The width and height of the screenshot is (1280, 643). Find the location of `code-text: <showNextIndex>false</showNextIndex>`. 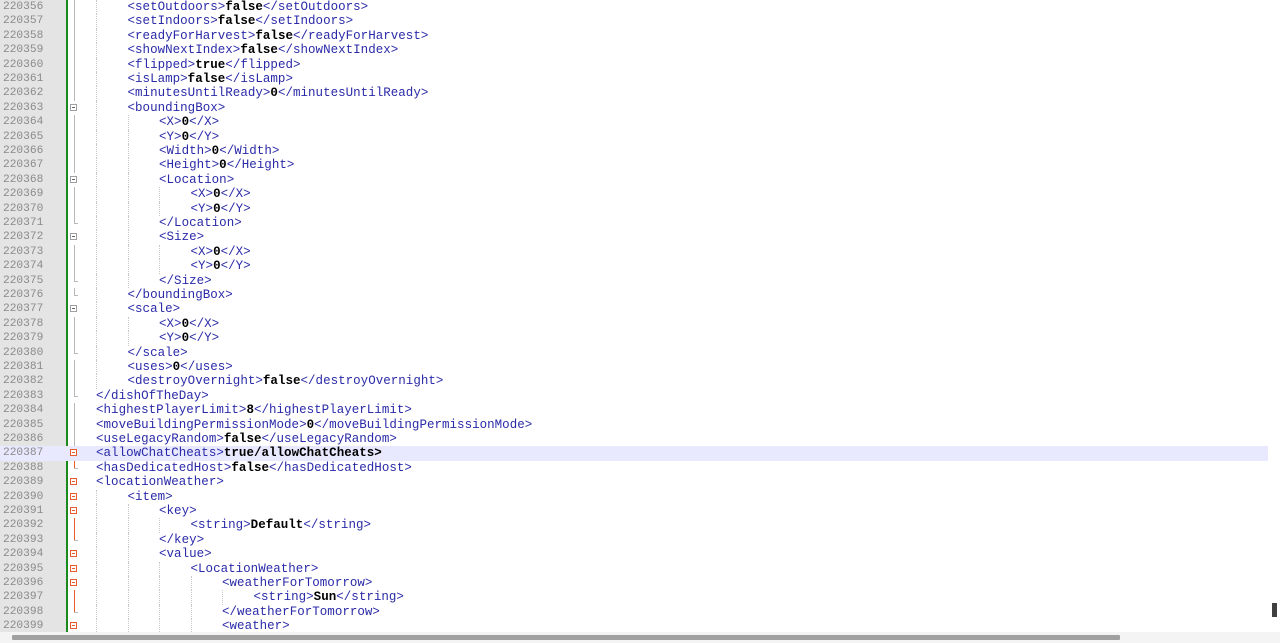

code-text: <showNextIndex>false</showNextIndex> is located at coordinates (263, 50).